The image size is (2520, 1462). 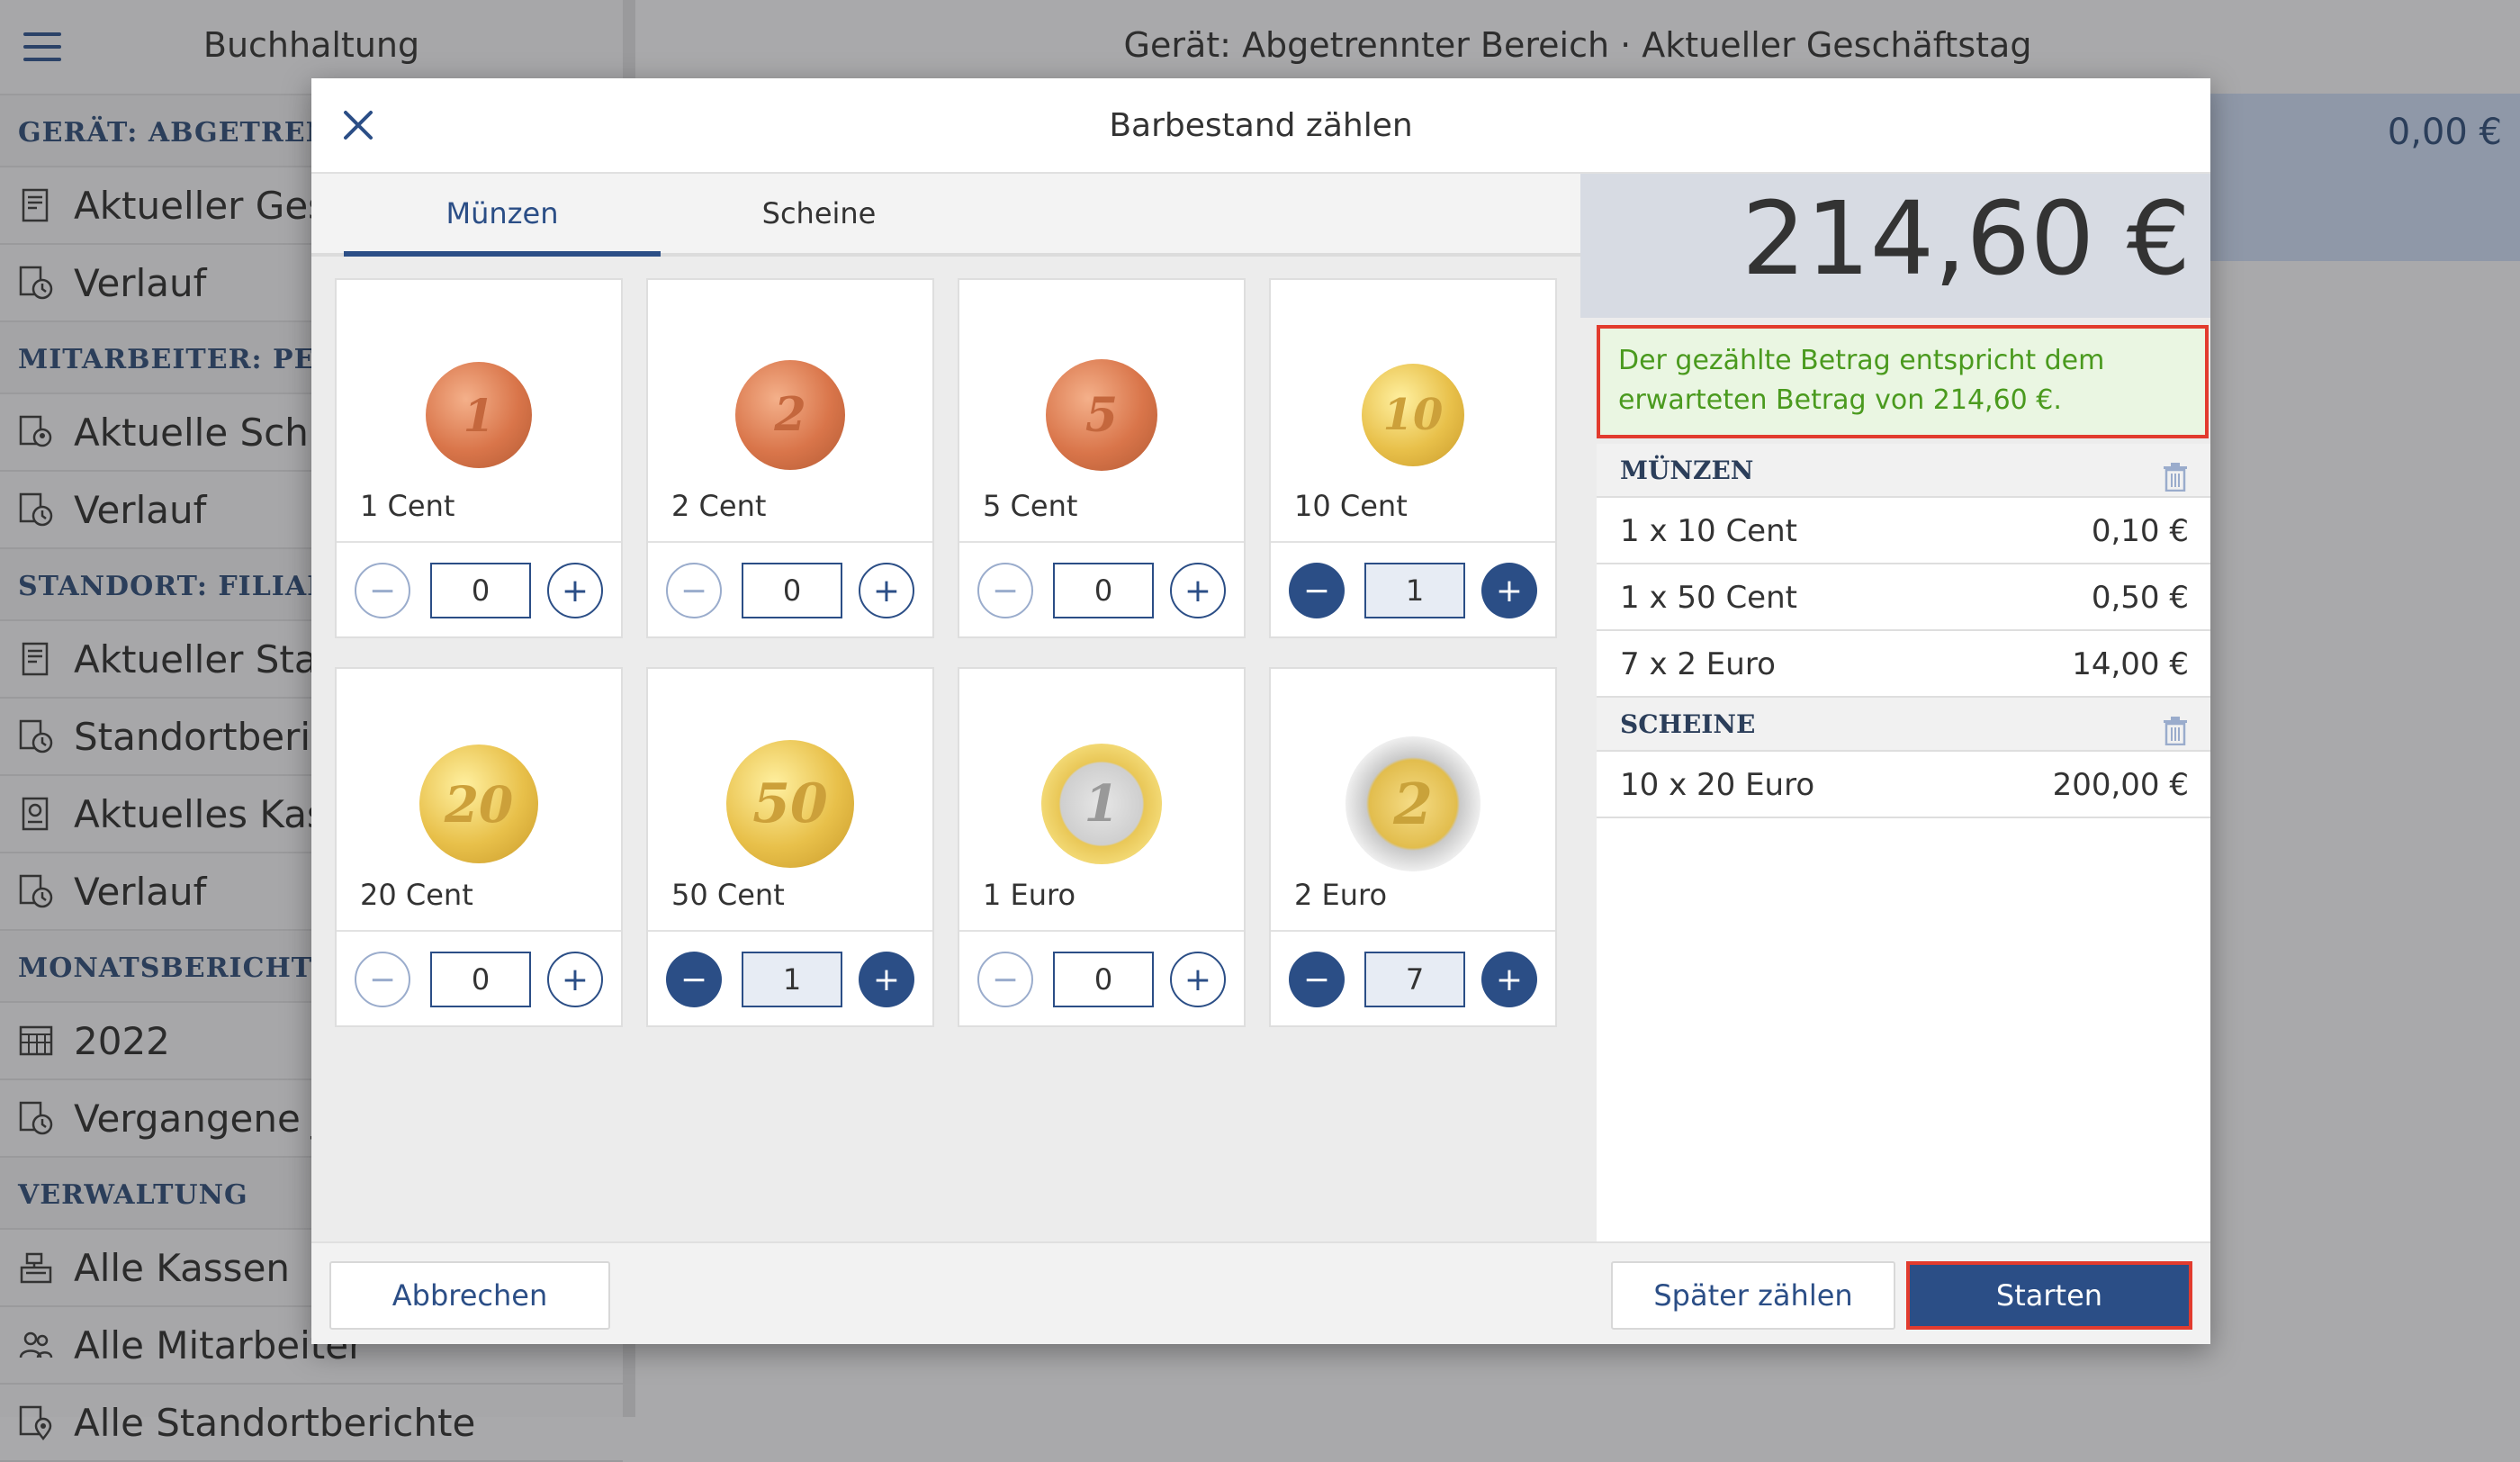 I want to click on coin-image: 20, so click(x=479, y=804).